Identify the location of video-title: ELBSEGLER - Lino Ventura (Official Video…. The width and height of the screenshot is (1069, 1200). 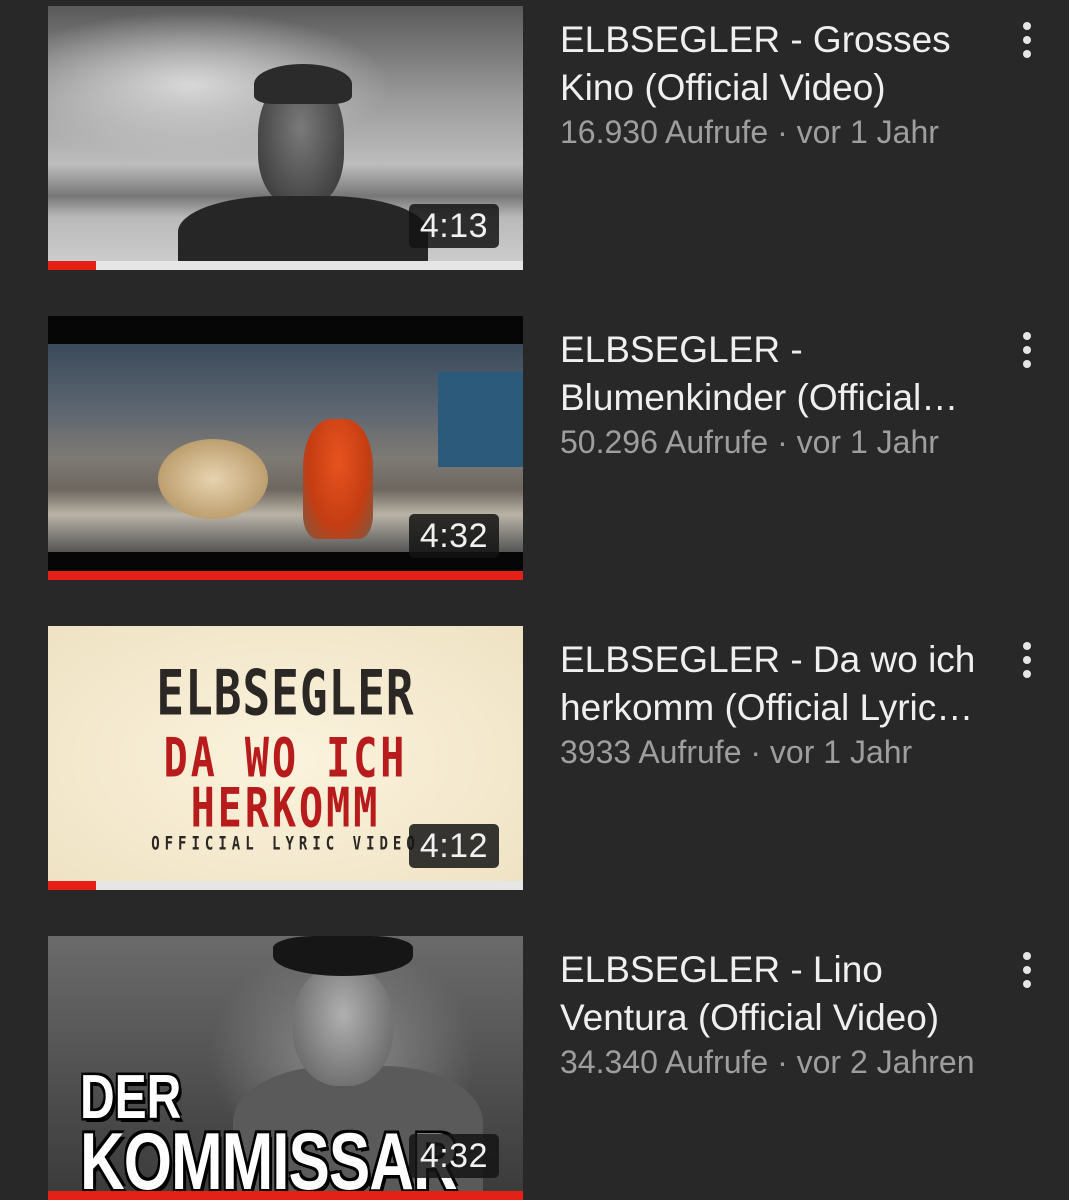
(775, 994).